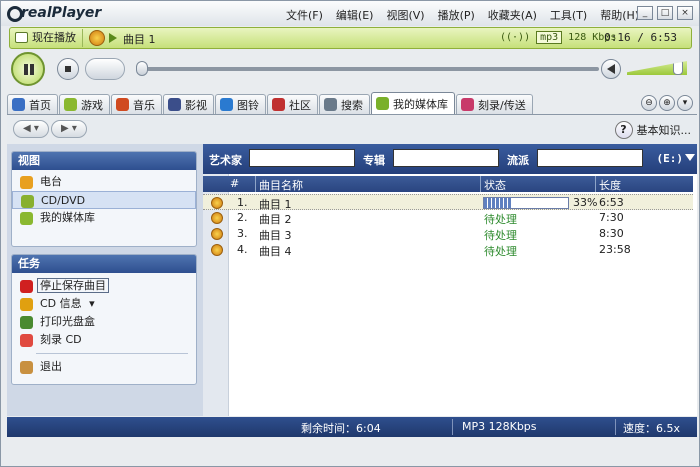 This screenshot has height=467, width=700. Describe the element at coordinates (54, 37) in the screenshot. I see `now-playing-label: 现在播放` at that location.